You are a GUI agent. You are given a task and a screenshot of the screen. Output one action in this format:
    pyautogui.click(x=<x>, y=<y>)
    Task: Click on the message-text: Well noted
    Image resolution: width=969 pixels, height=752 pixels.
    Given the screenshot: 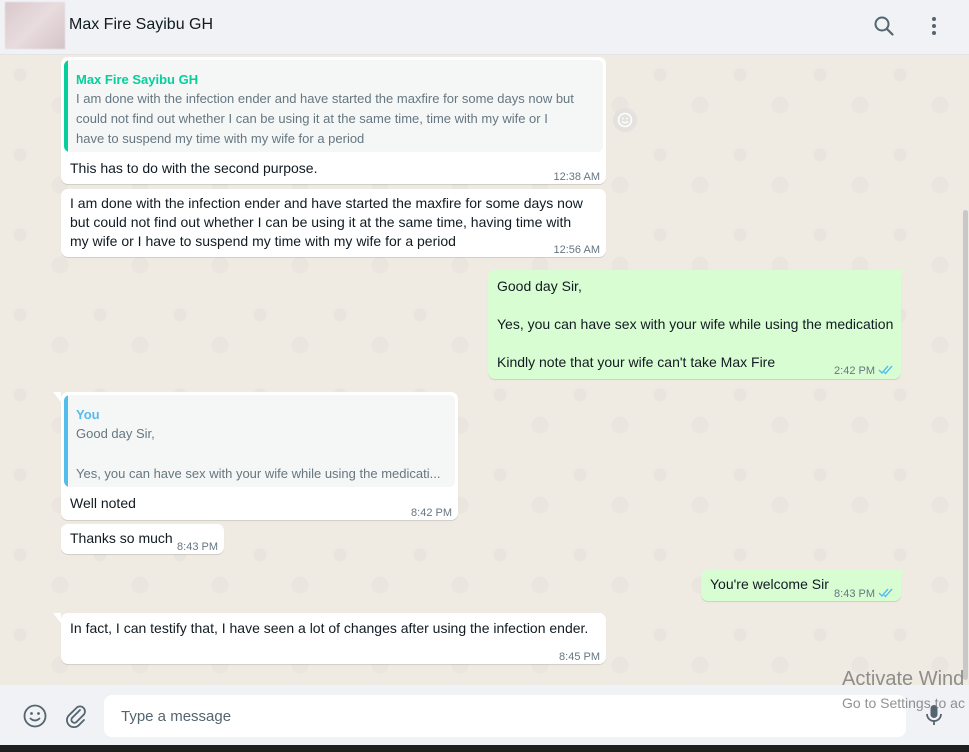 What is the action you would take?
    pyautogui.click(x=103, y=503)
    